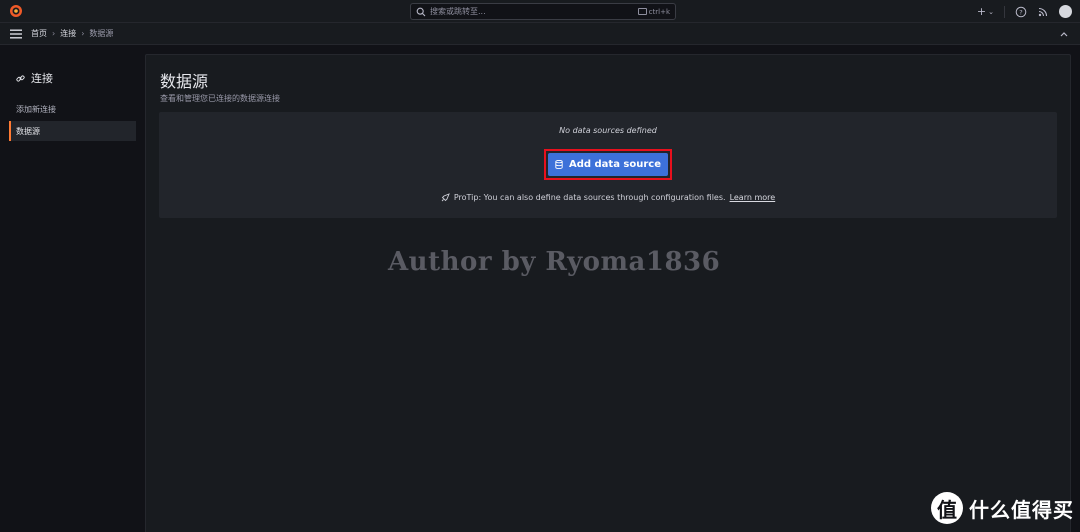 Image resolution: width=1080 pixels, height=532 pixels. What do you see at coordinates (68, 33) in the screenshot?
I see `breadcrumb-connections: 连接` at bounding box center [68, 33].